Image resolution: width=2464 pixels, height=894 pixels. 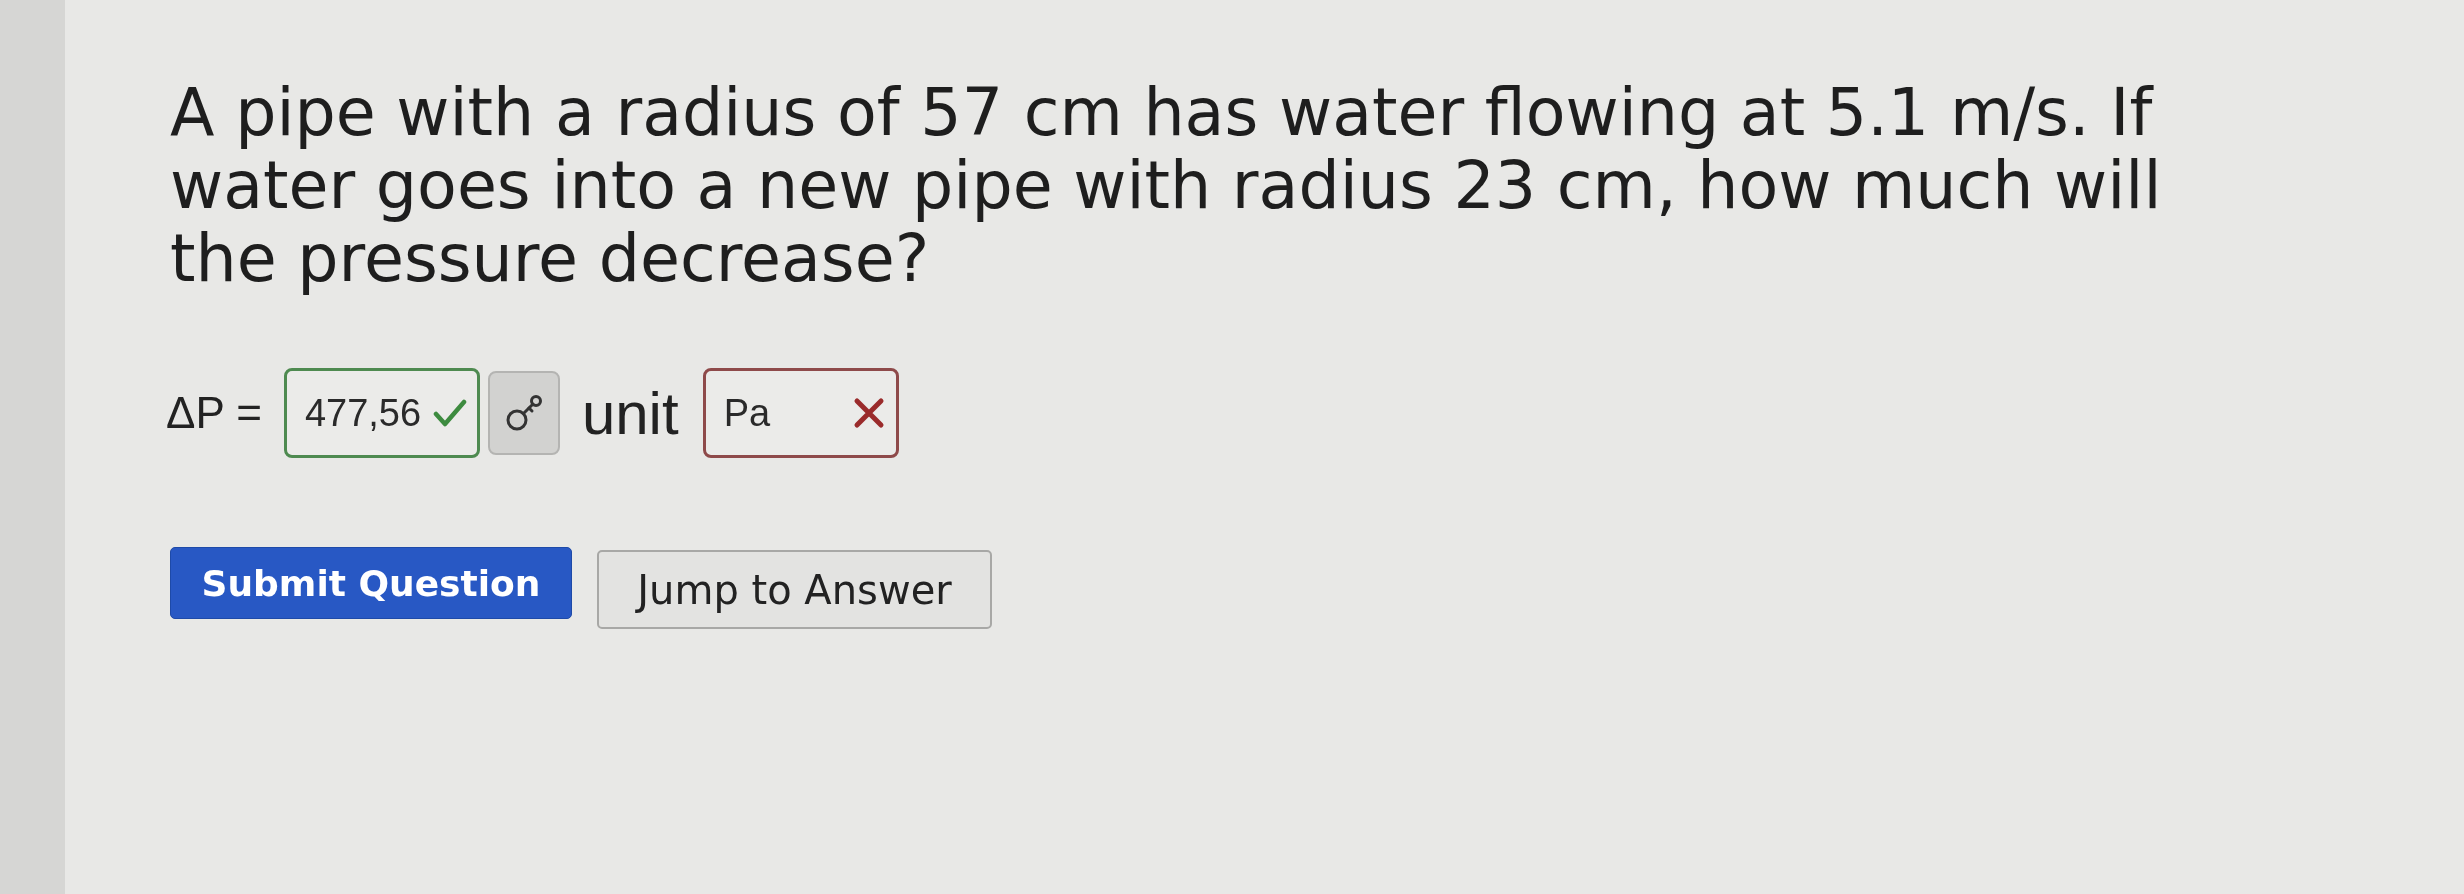 I want to click on submit-button: Submit Question, so click(x=371, y=583).